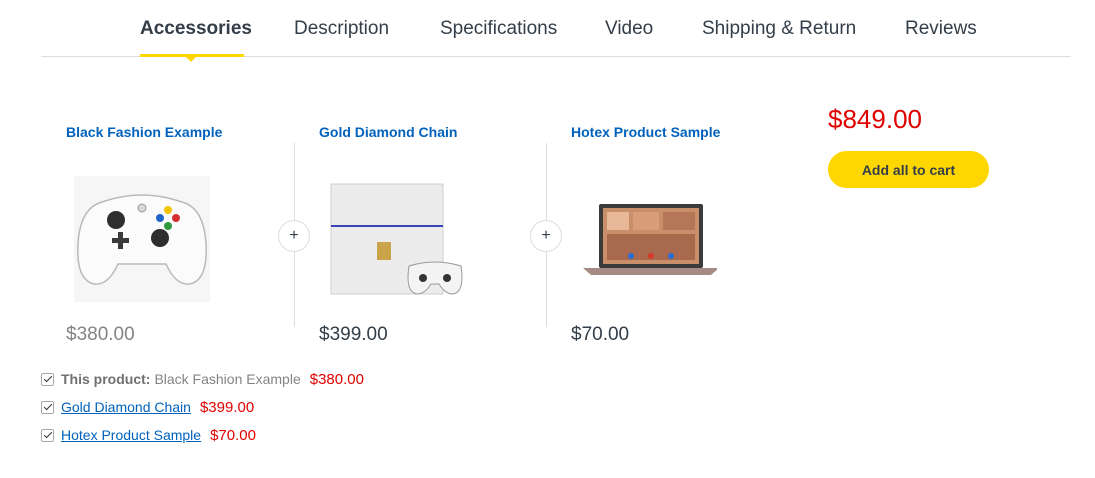 Image resolution: width=1095 pixels, height=478 pixels. I want to click on checklist-item-price: $70.00, so click(233, 435).